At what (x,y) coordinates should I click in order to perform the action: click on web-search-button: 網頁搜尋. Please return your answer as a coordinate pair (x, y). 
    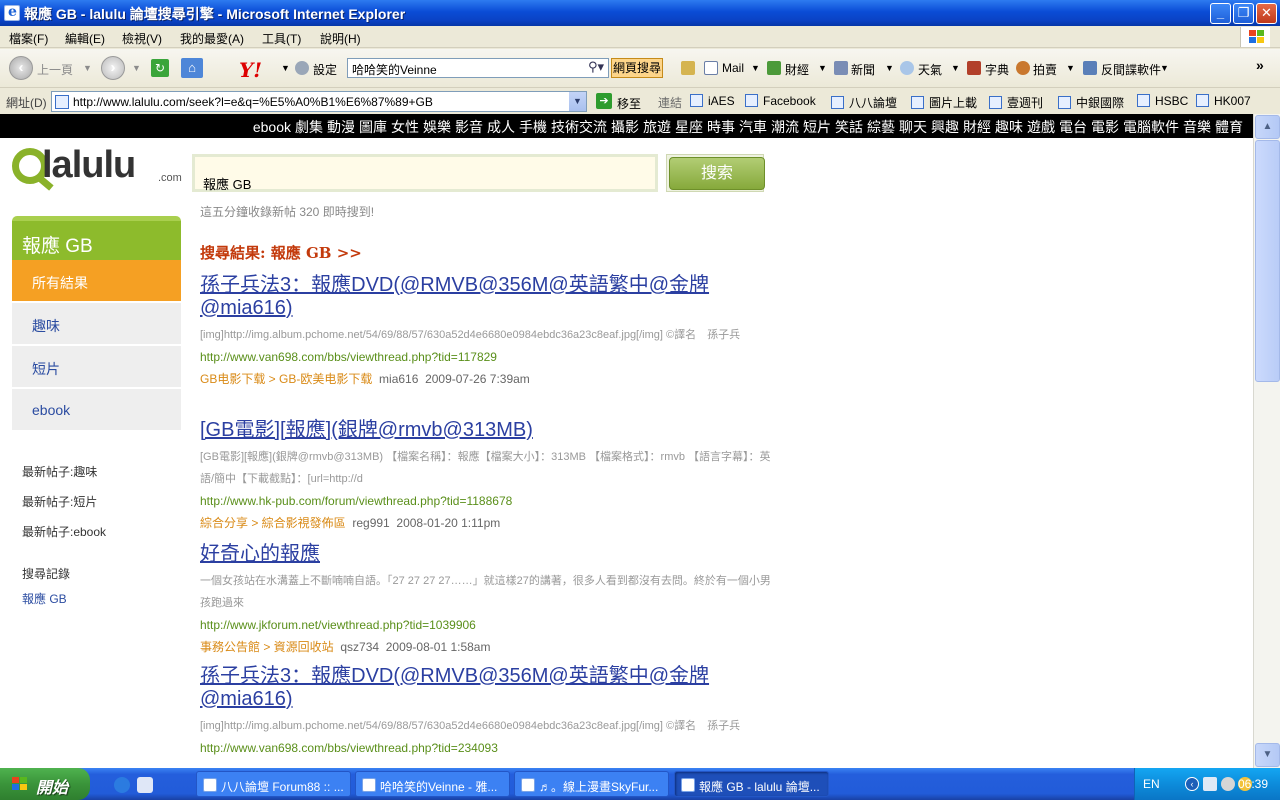
    Looking at the image, I should click on (637, 68).